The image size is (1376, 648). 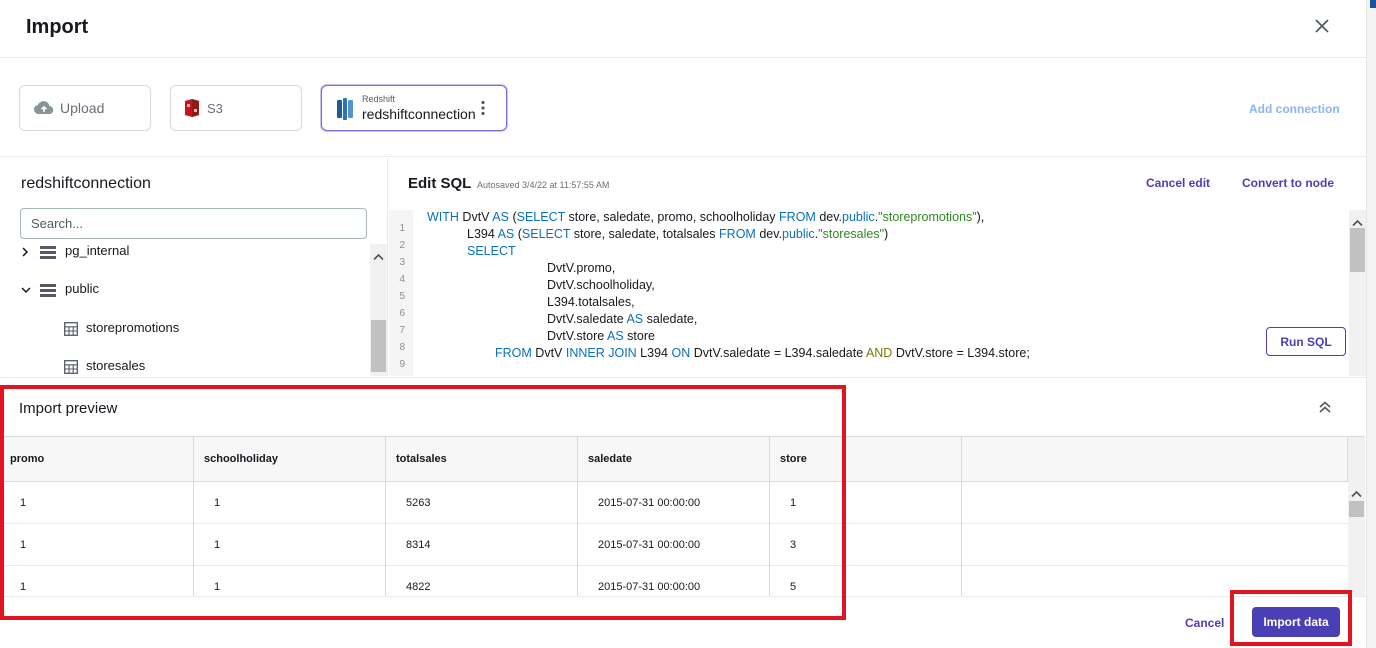 I want to click on tree-item-label: pg_internal, so click(x=97, y=251).